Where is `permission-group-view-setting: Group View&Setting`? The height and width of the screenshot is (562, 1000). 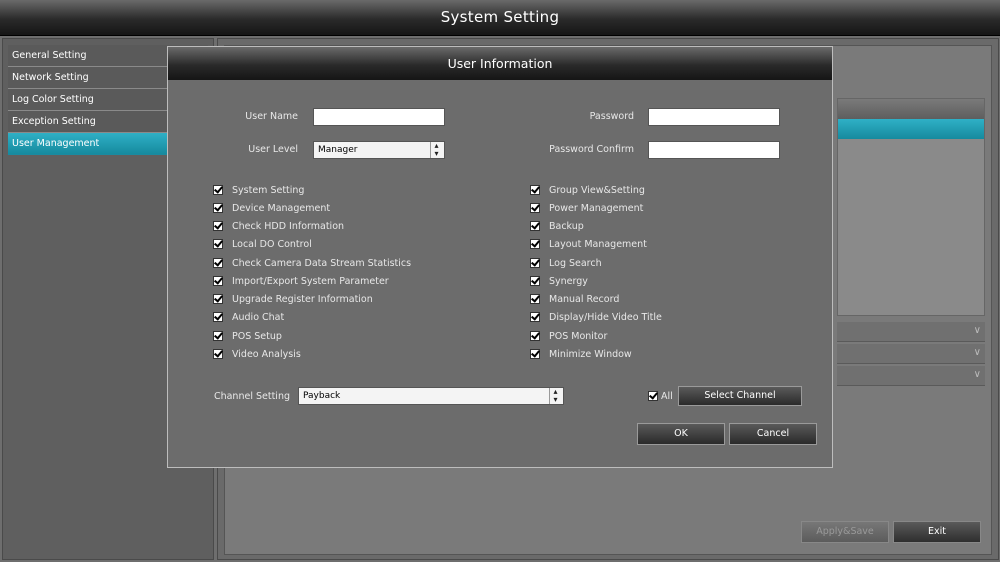 permission-group-view-setting: Group View&Setting is located at coordinates (587, 190).